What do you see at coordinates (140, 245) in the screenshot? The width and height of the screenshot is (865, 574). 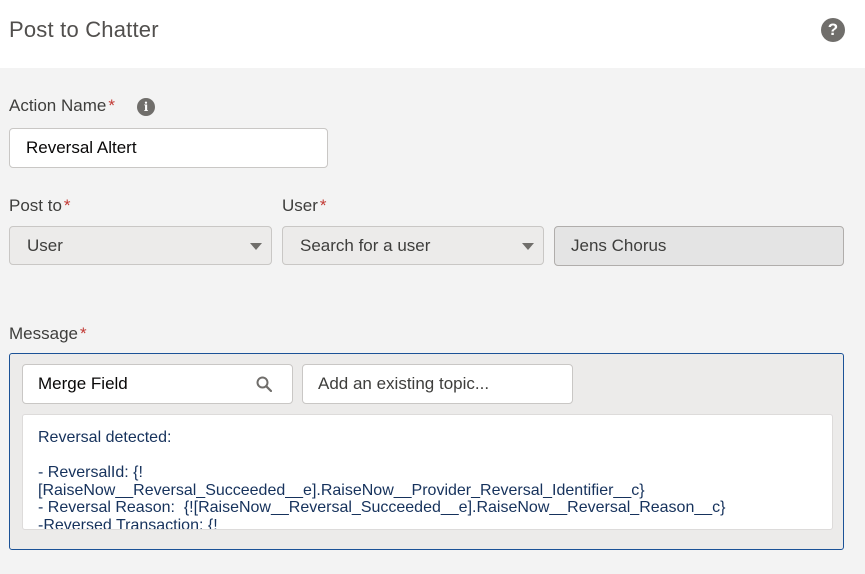 I see `post-to-select: User` at bounding box center [140, 245].